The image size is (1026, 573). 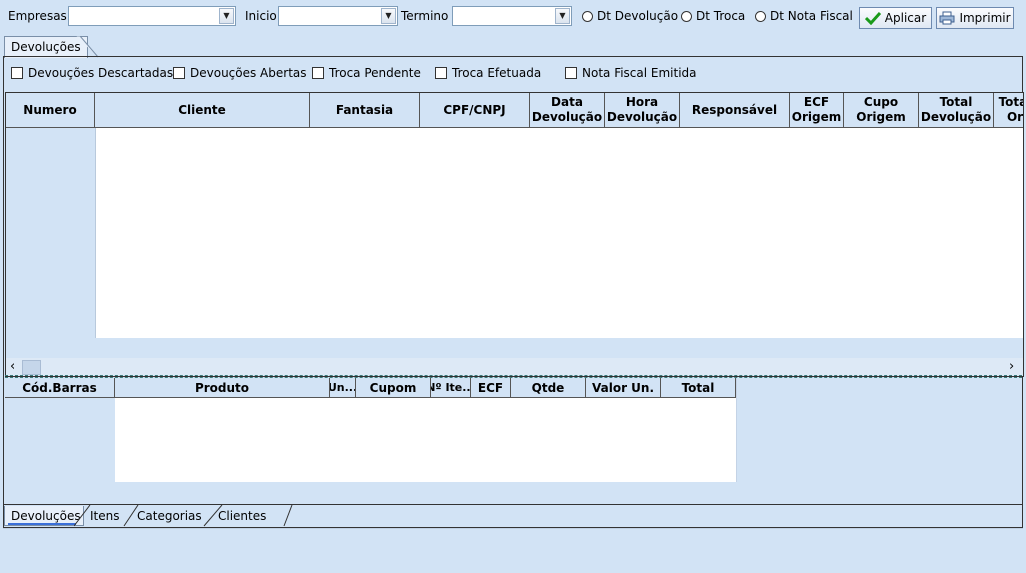 I want to click on col-header-total-devolucao: Total Devolução, so click(x=956, y=110).